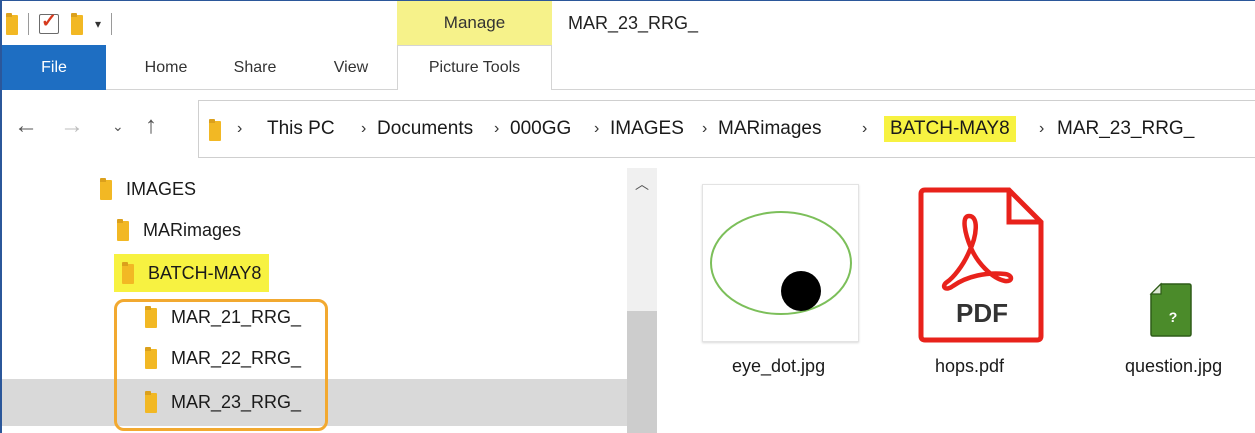 The height and width of the screenshot is (433, 1255). Describe the element at coordinates (72, 126) in the screenshot. I see `forward-arrow-icon: →` at that location.